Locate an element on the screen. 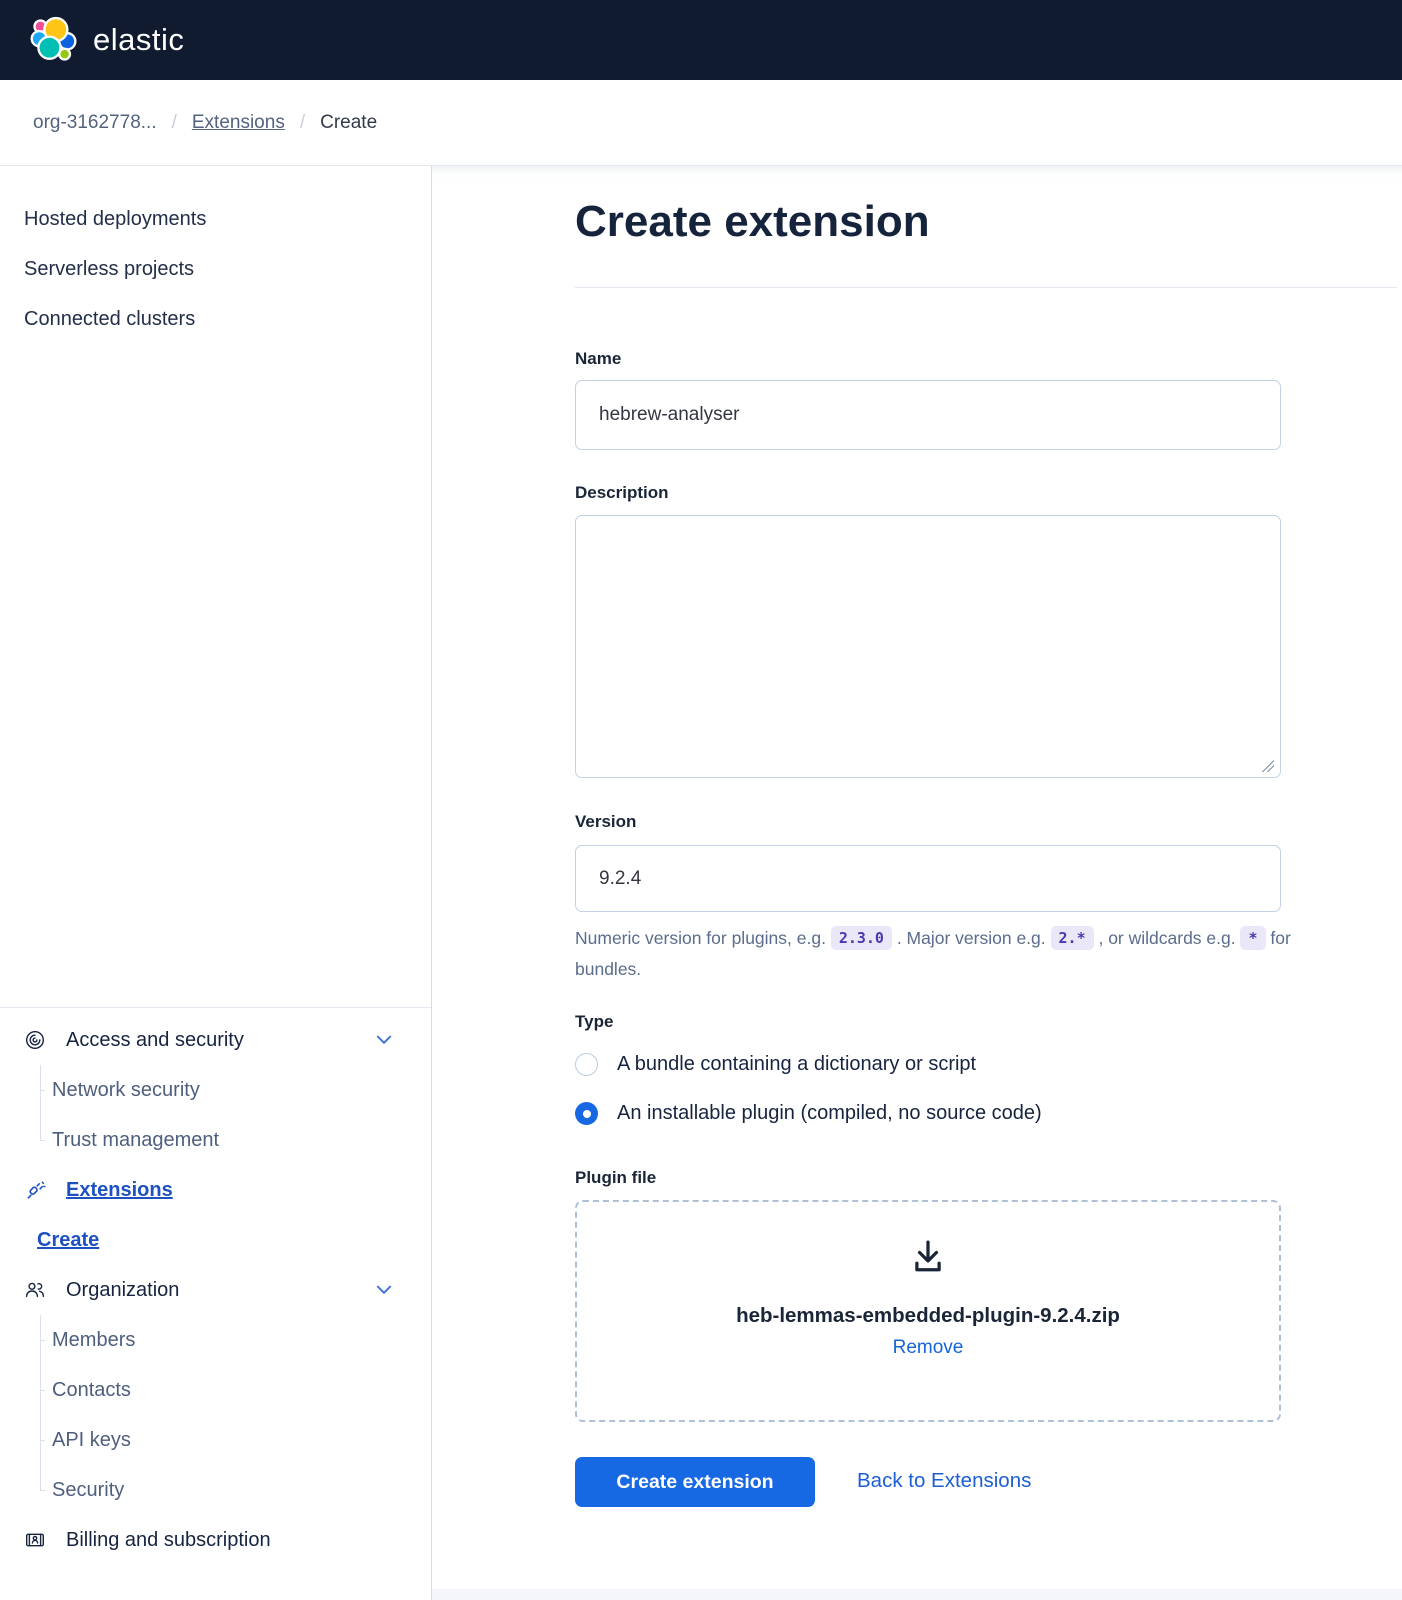 This screenshot has height=1600, width=1402. page-title: Create extension is located at coordinates (752, 221).